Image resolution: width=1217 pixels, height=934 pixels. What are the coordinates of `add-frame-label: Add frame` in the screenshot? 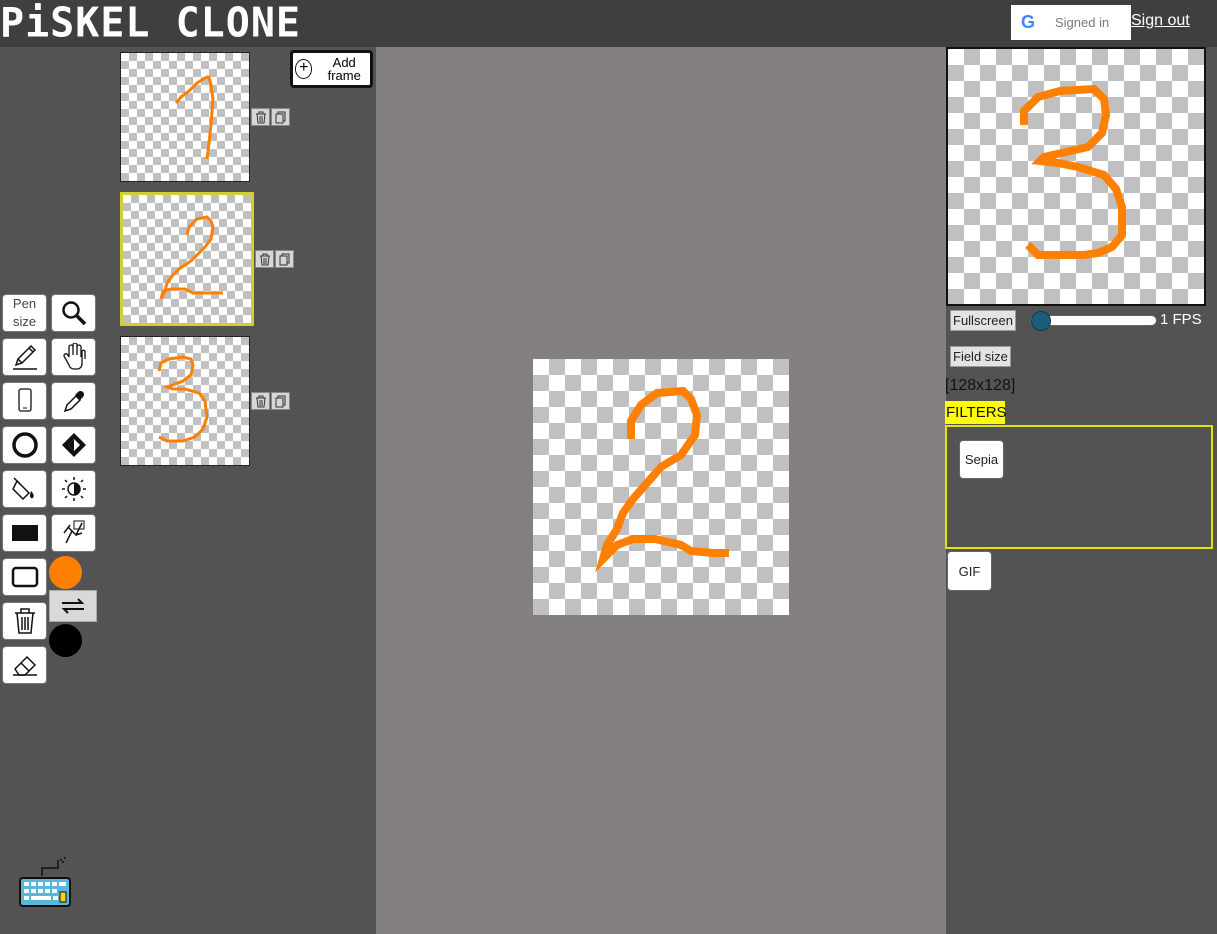 It's located at (344, 69).